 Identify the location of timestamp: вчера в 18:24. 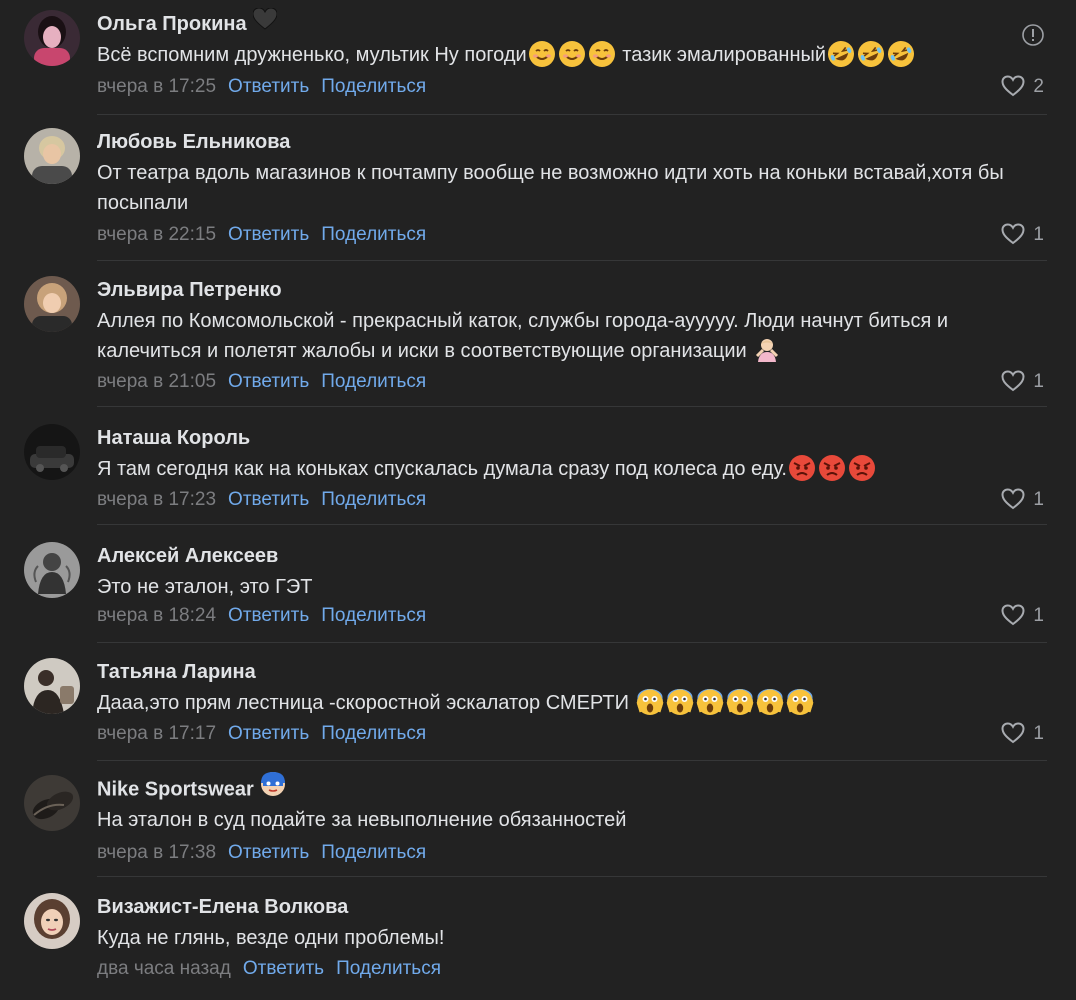
(156, 615).